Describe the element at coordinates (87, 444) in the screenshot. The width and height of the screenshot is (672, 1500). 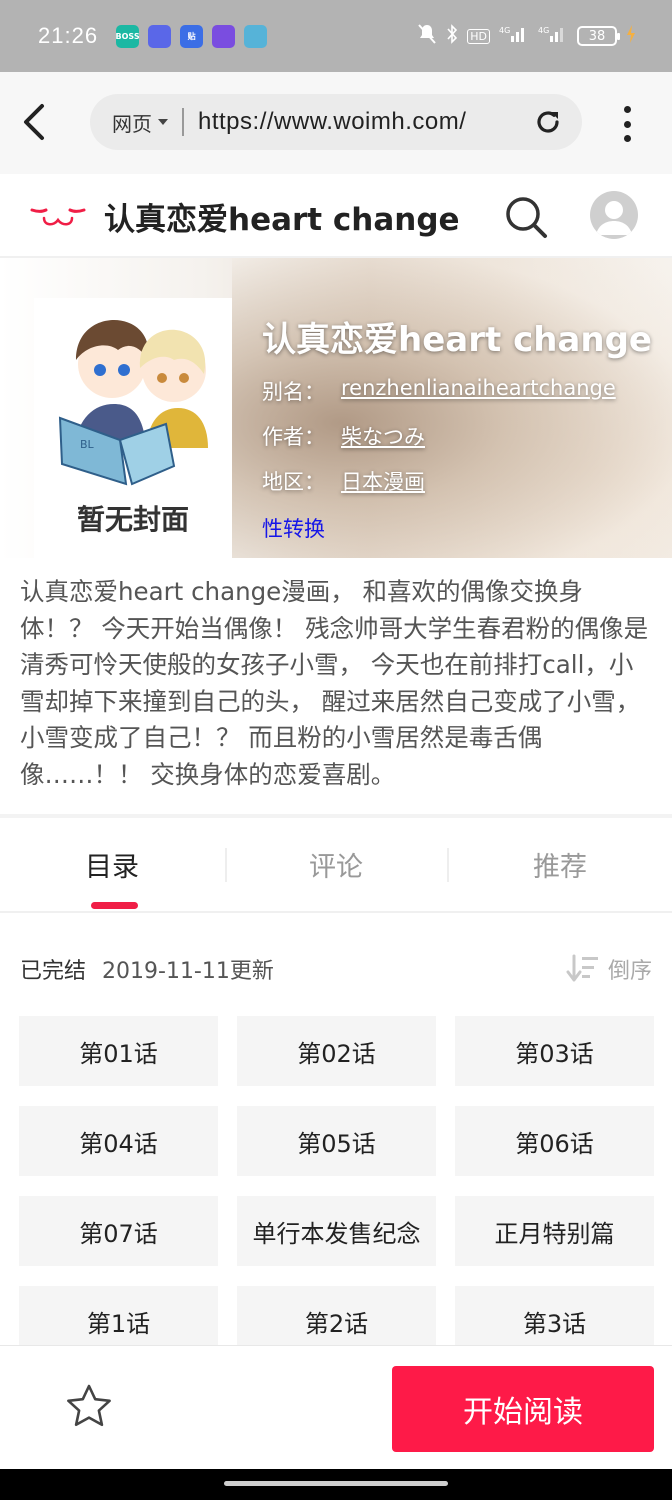
I see `svg-text: BL` at that location.